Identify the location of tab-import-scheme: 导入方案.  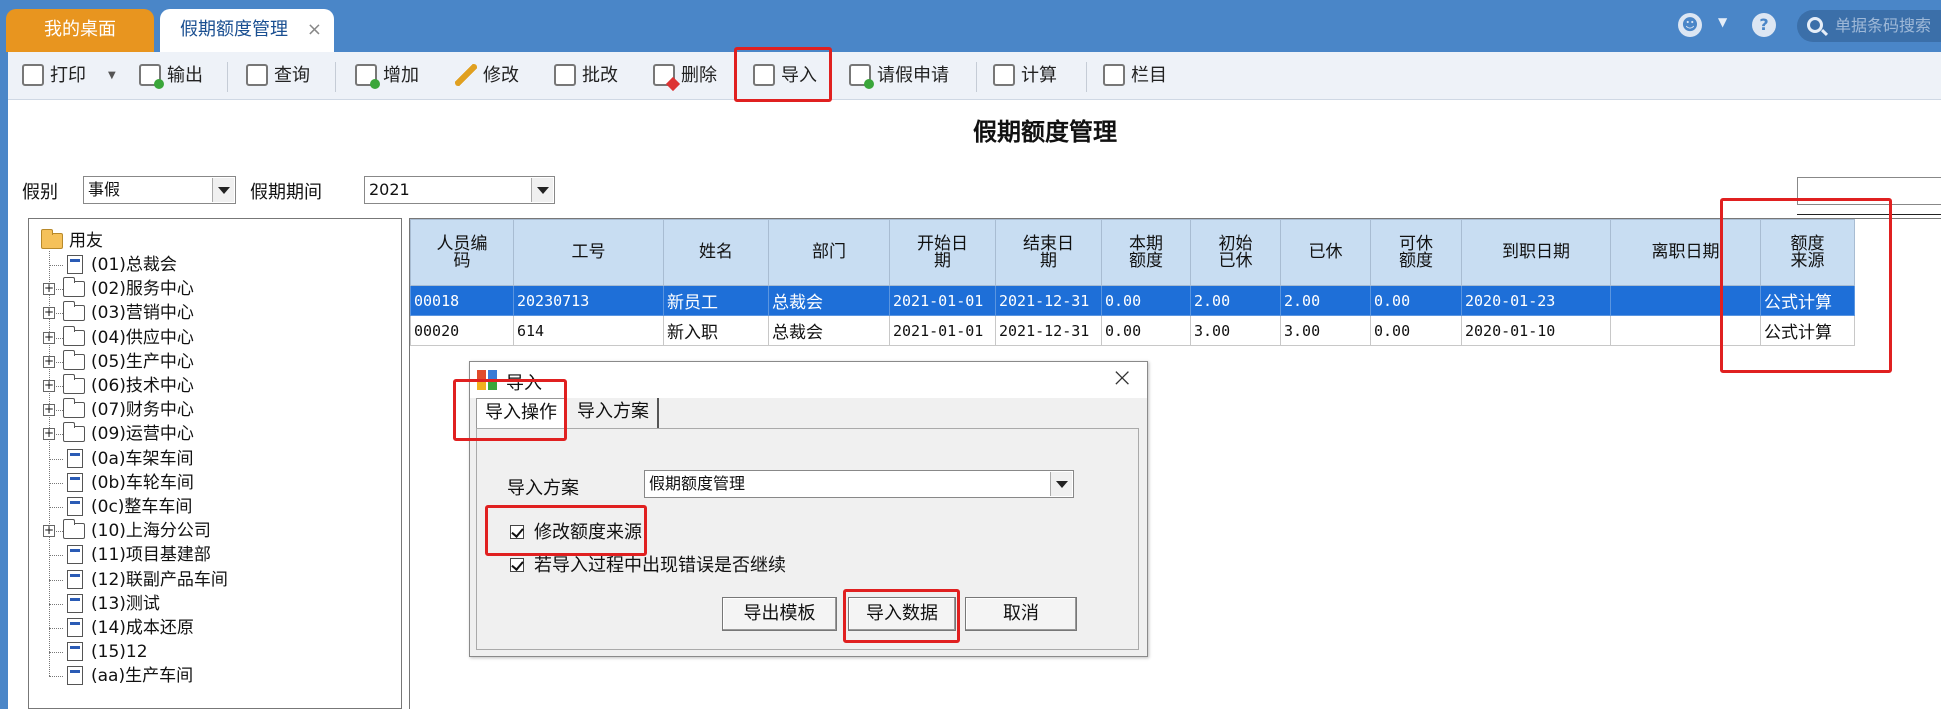
(614, 413).